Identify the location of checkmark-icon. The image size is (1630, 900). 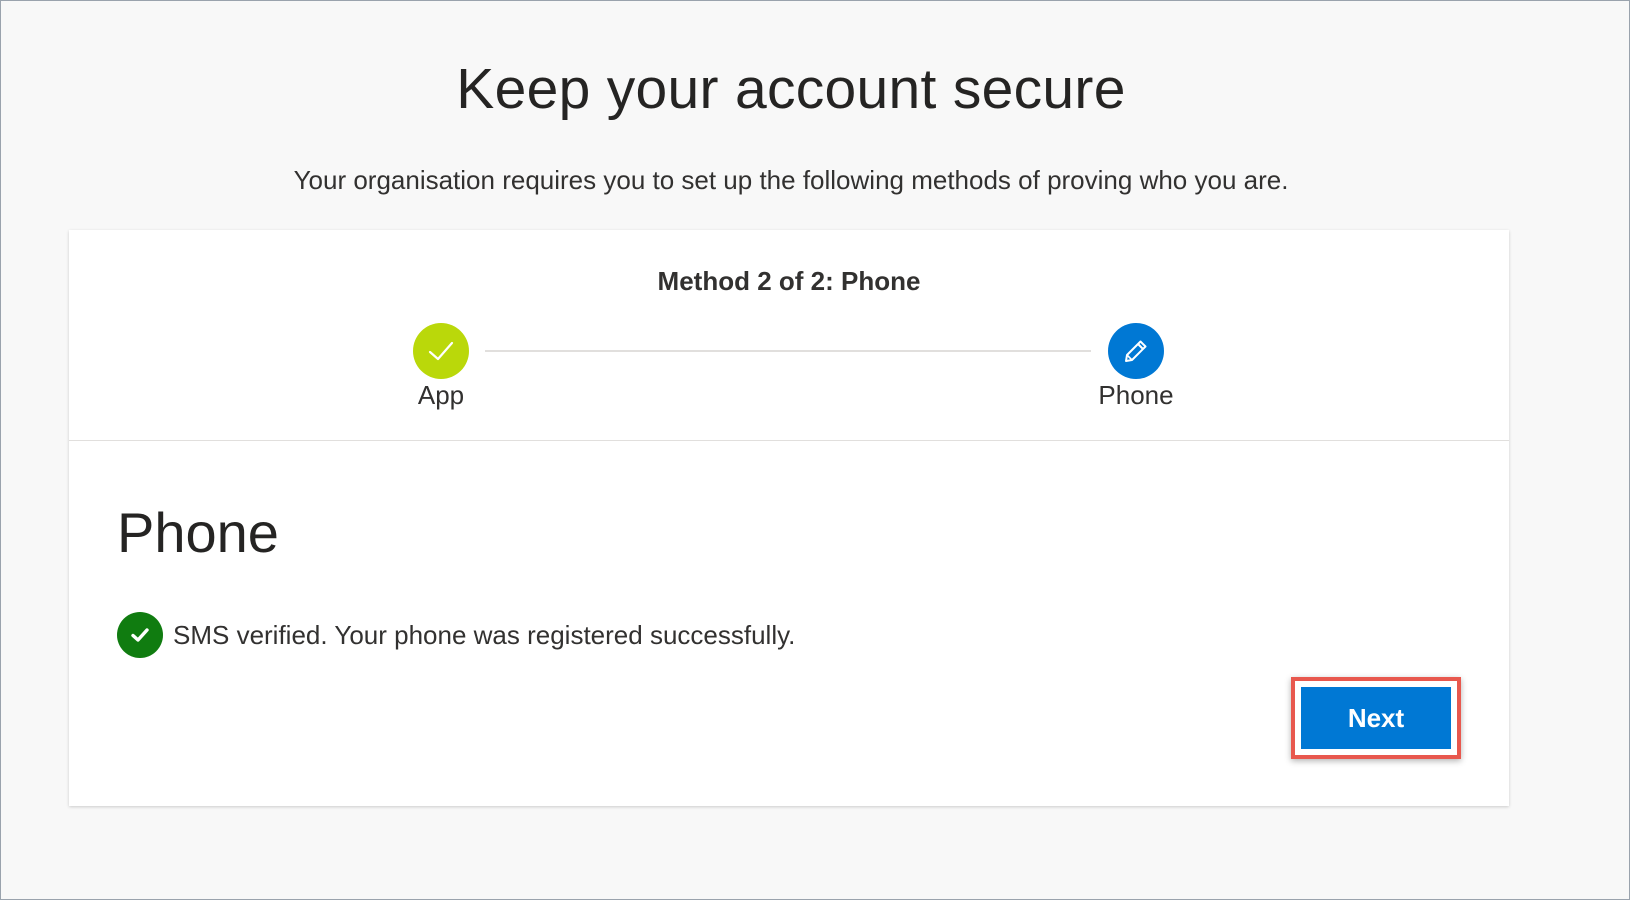
(441, 351).